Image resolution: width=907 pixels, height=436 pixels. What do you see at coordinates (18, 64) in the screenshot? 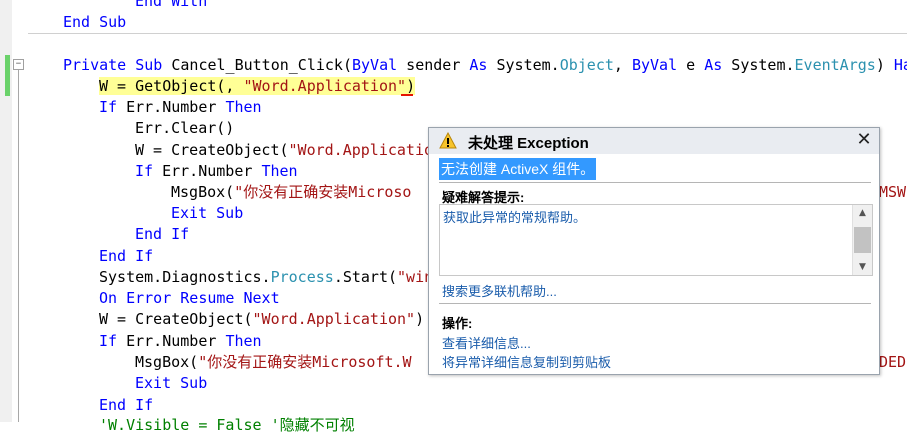
I see `collapse-toggle-icon: −` at bounding box center [18, 64].